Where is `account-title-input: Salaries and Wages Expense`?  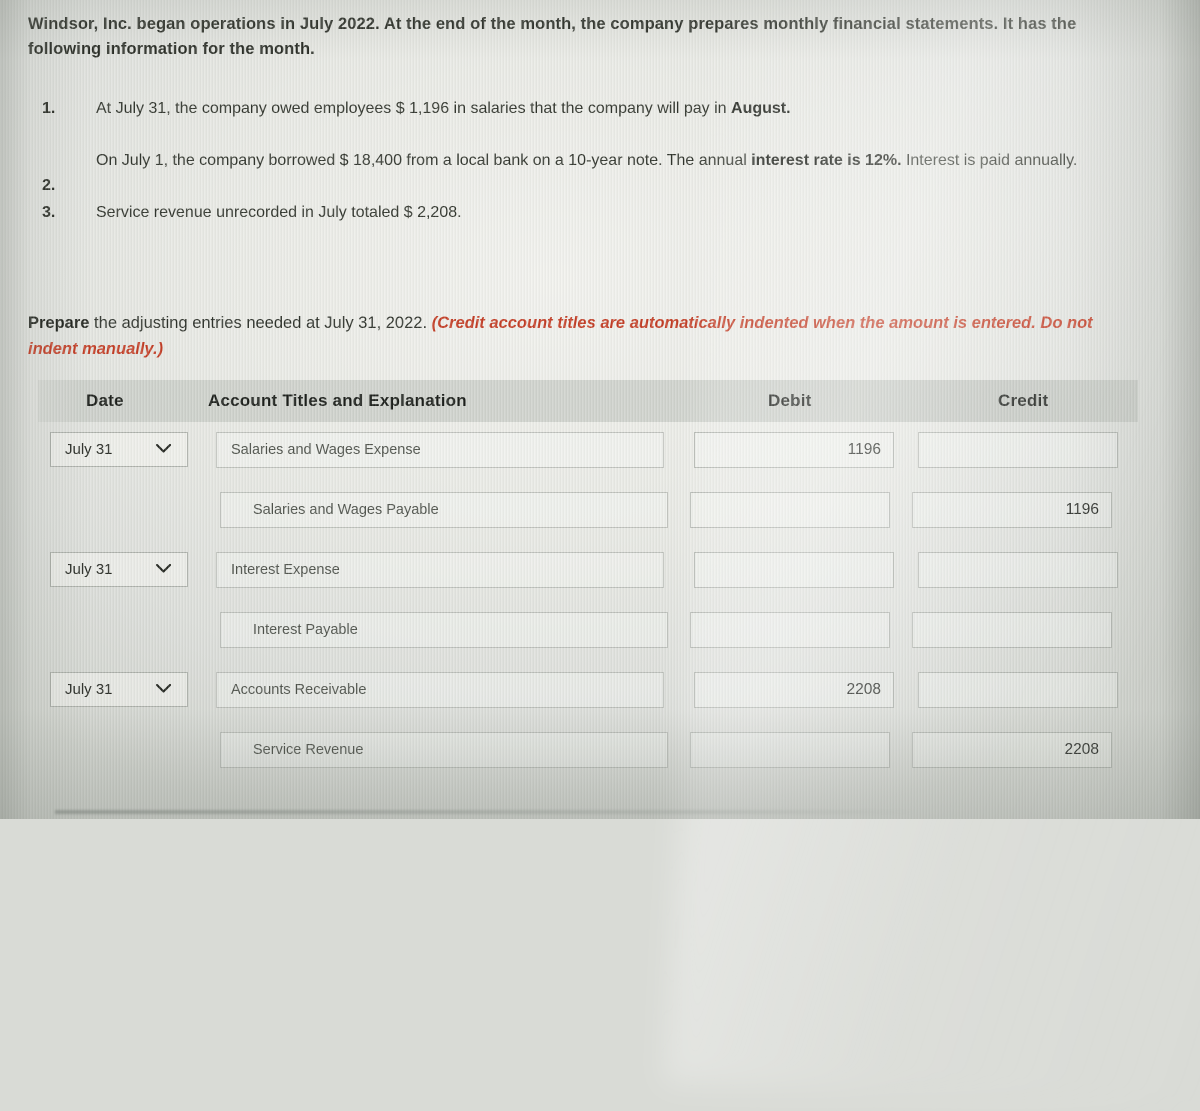
account-title-input: Salaries and Wages Expense is located at coordinates (440, 450).